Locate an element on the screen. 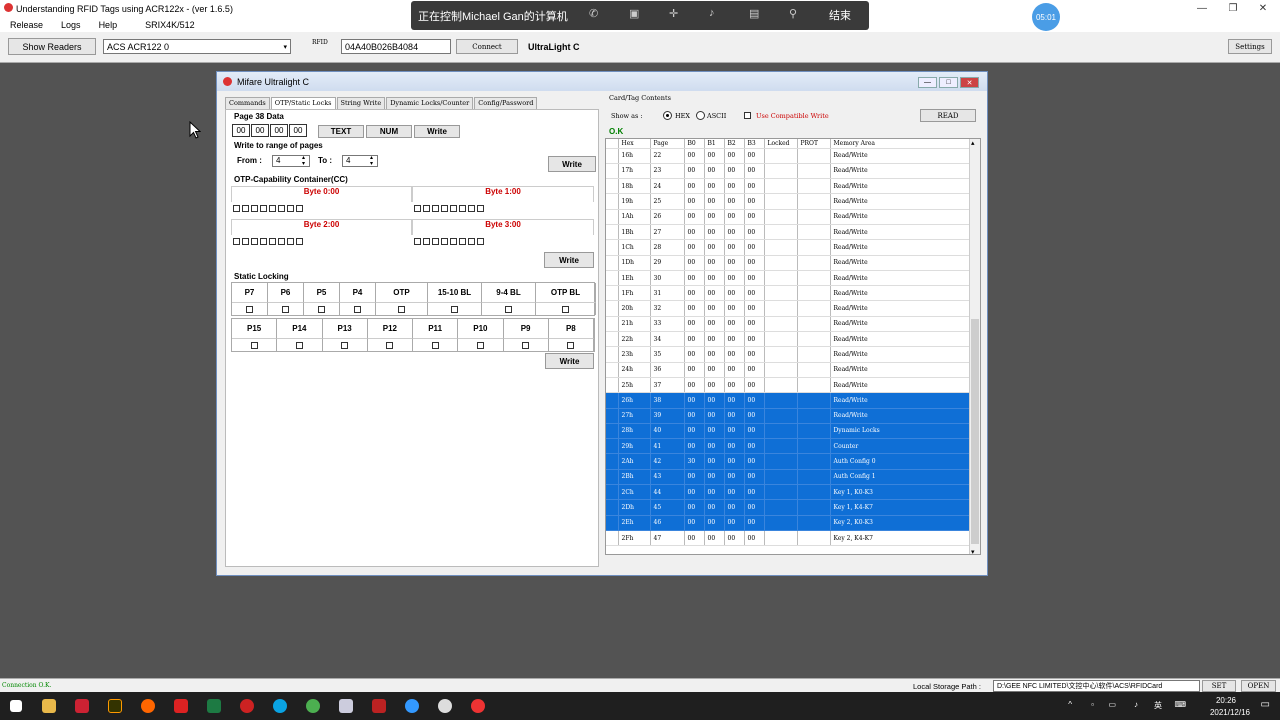  table-cell: 18h is located at coordinates (634, 186).